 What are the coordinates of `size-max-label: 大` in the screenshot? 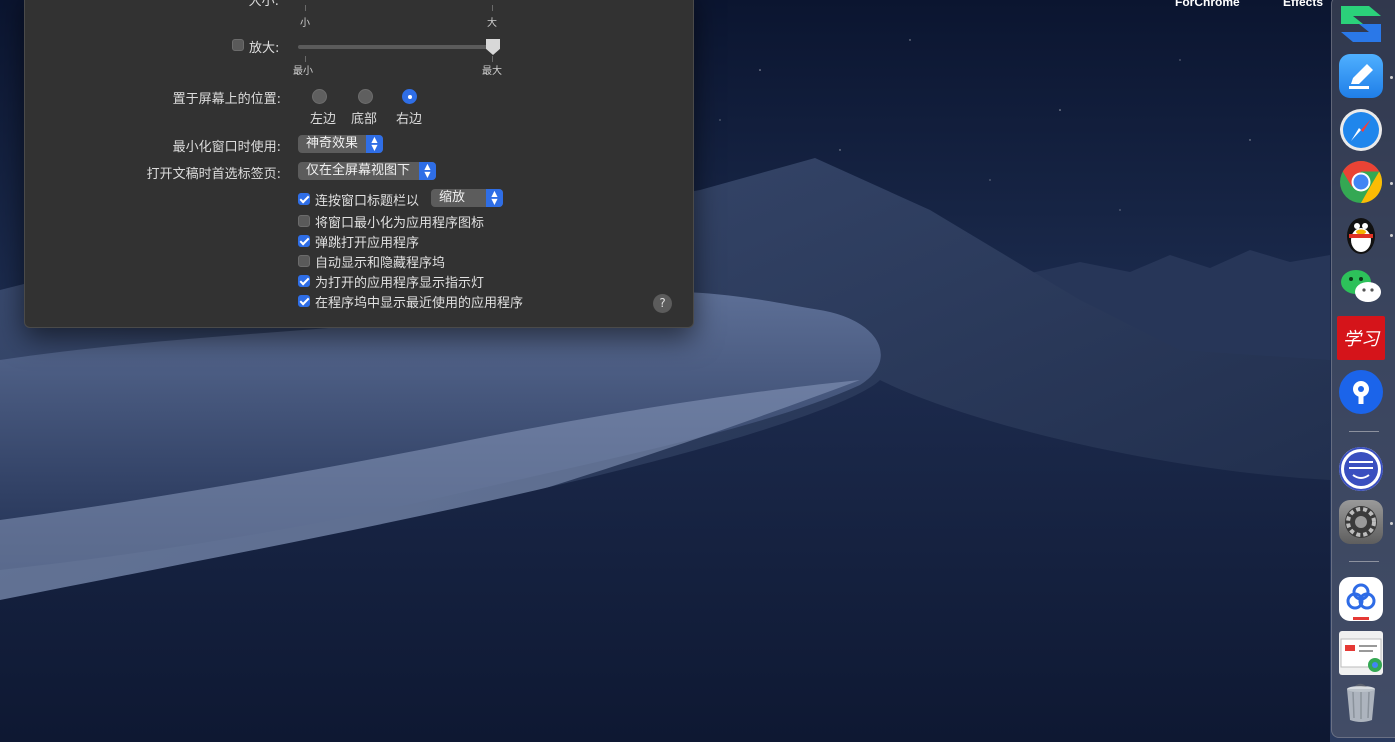 It's located at (492, 23).